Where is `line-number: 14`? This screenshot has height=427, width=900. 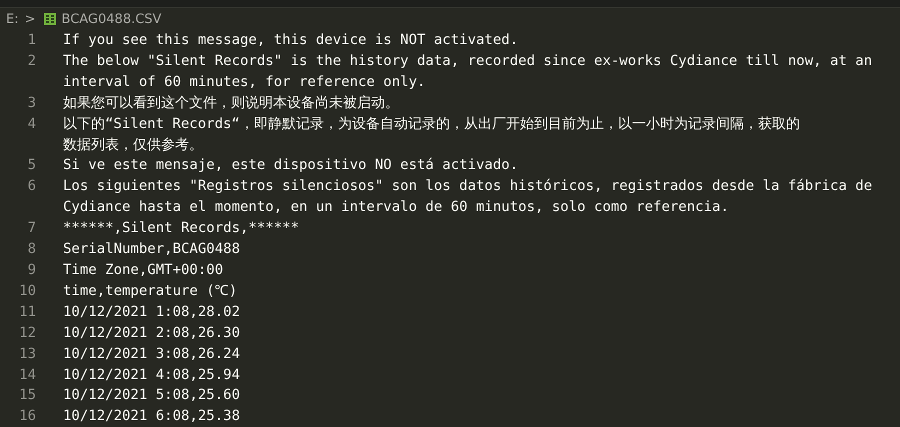 line-number: 14 is located at coordinates (27, 375).